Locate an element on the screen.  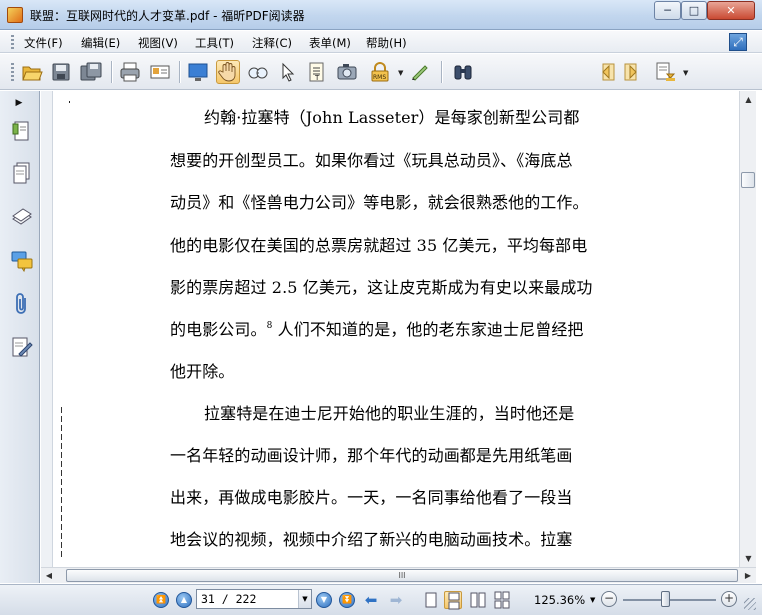
menu-comments: 注释(C) is located at coordinates (272, 43).